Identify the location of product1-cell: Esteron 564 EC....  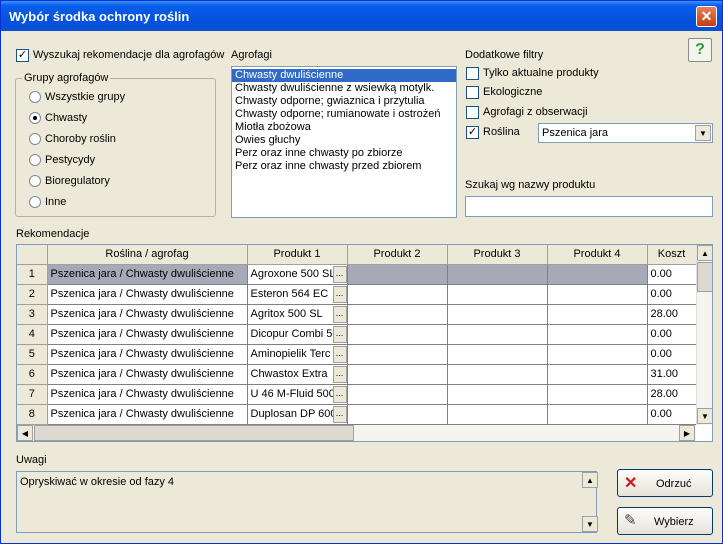
(297, 294).